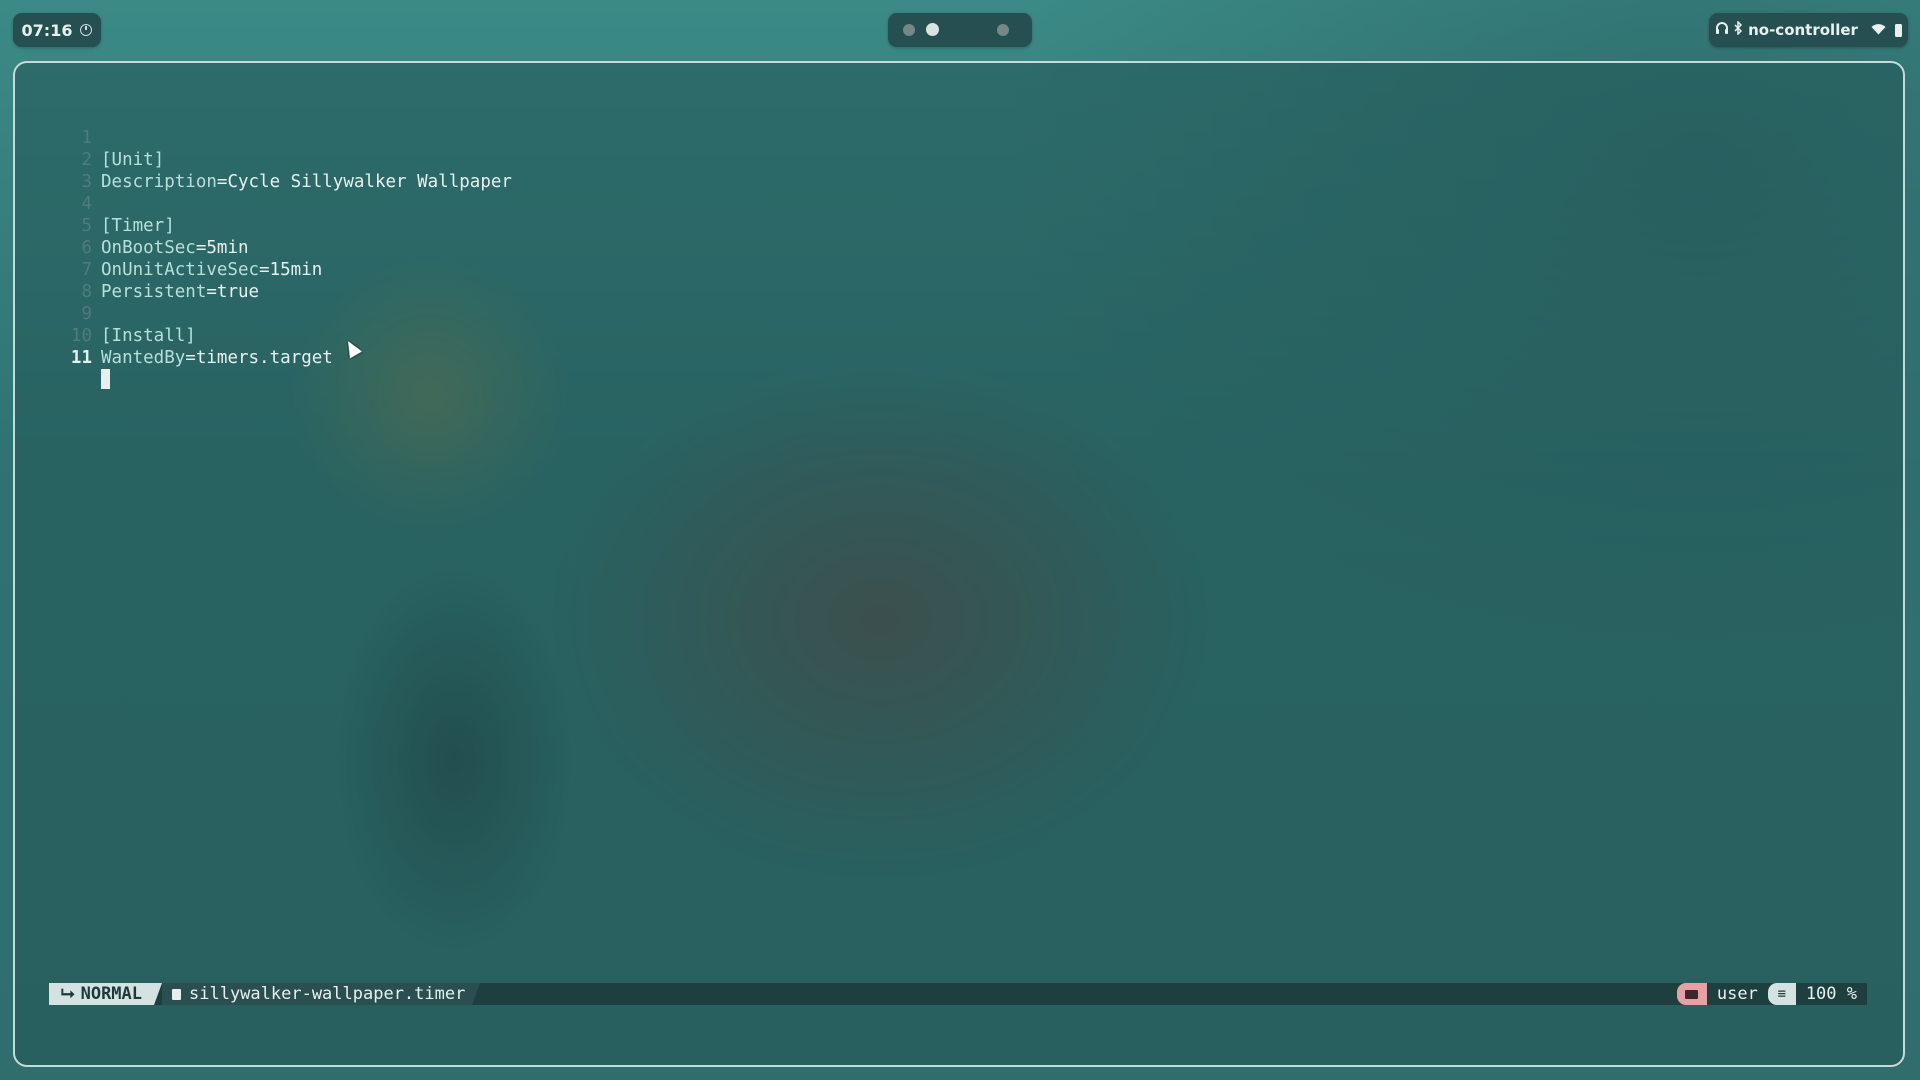  What do you see at coordinates (81, 358) in the screenshot?
I see `line-number-current: 11` at bounding box center [81, 358].